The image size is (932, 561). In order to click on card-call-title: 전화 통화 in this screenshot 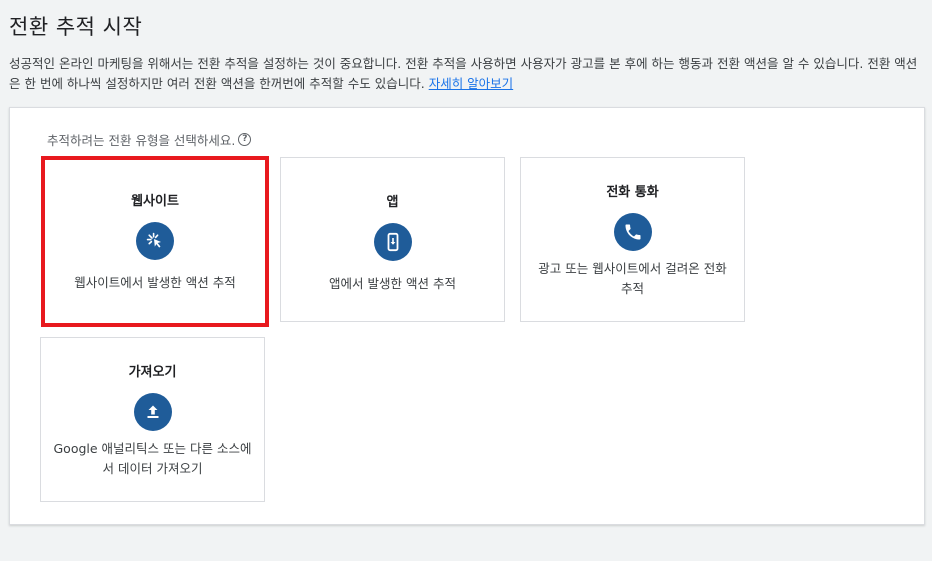, I will do `click(632, 192)`.